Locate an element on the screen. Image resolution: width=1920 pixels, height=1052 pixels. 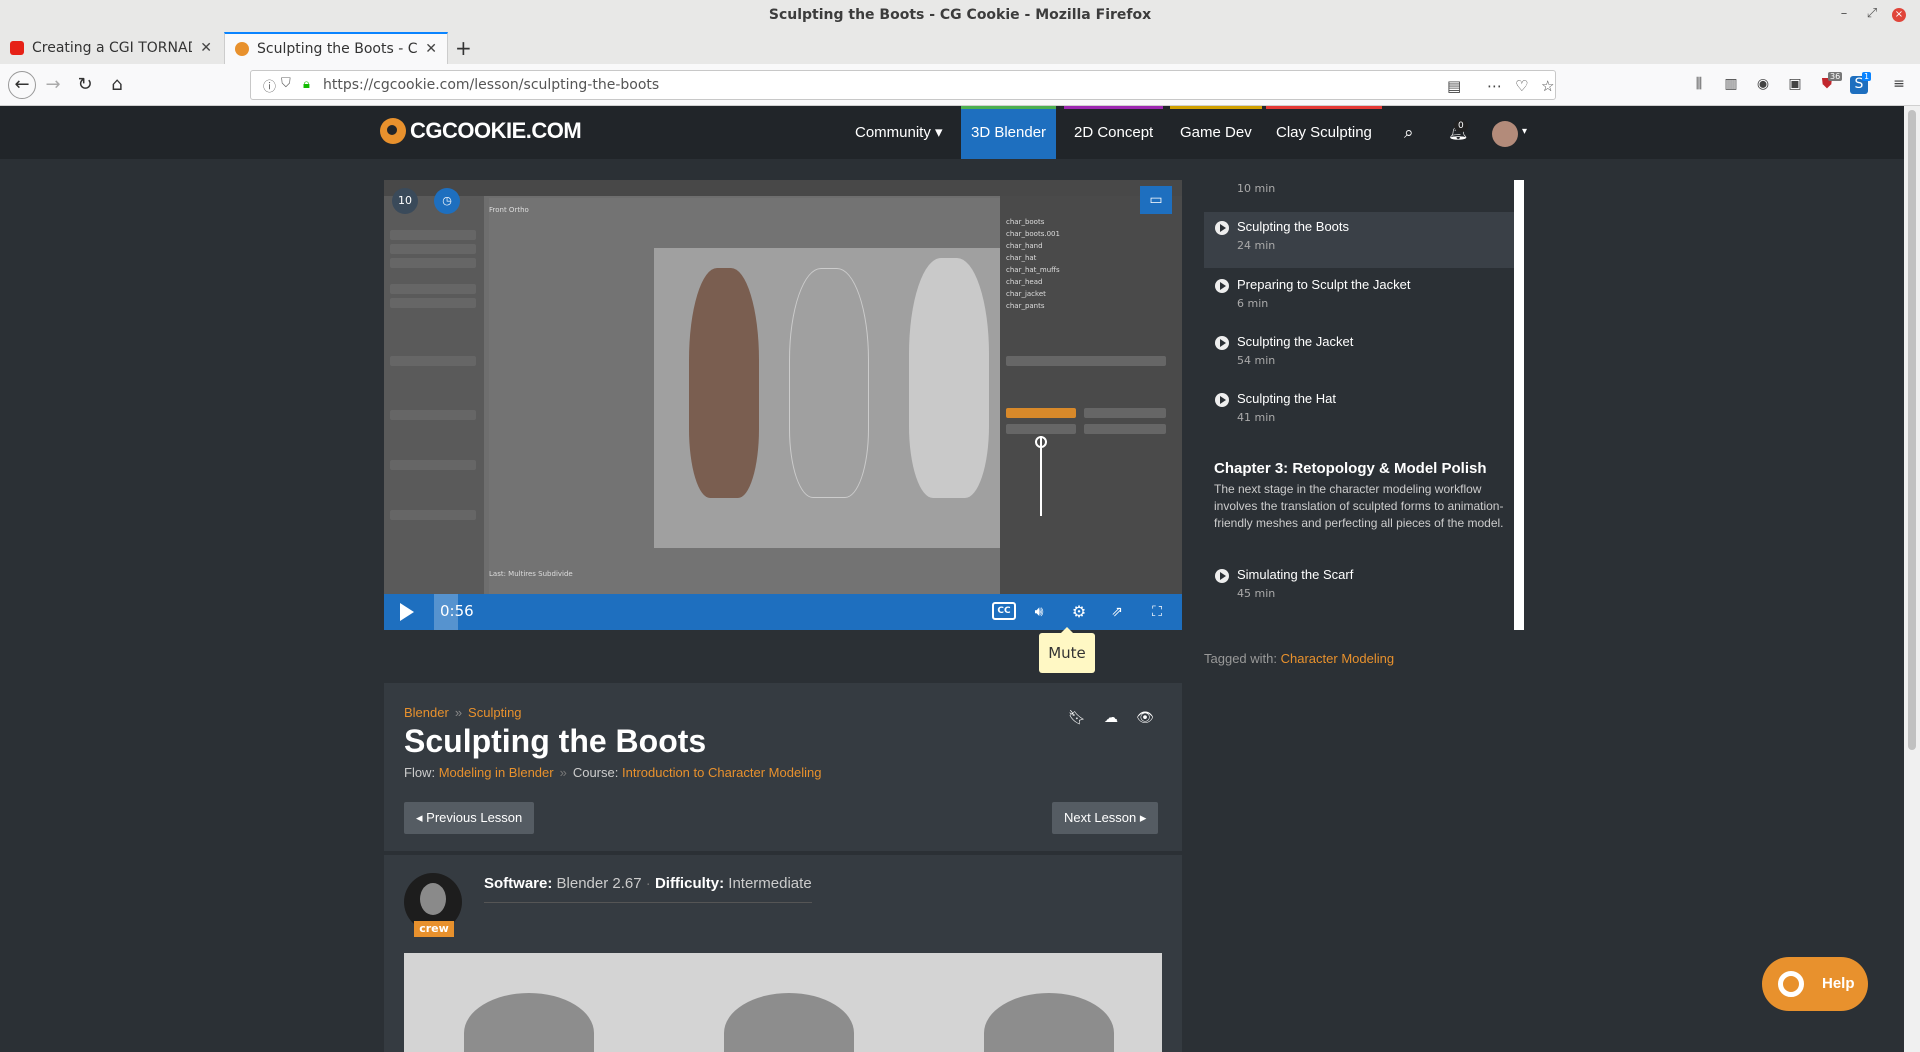
settings-gear-icon: ⚙ is located at coordinates (1079, 612).